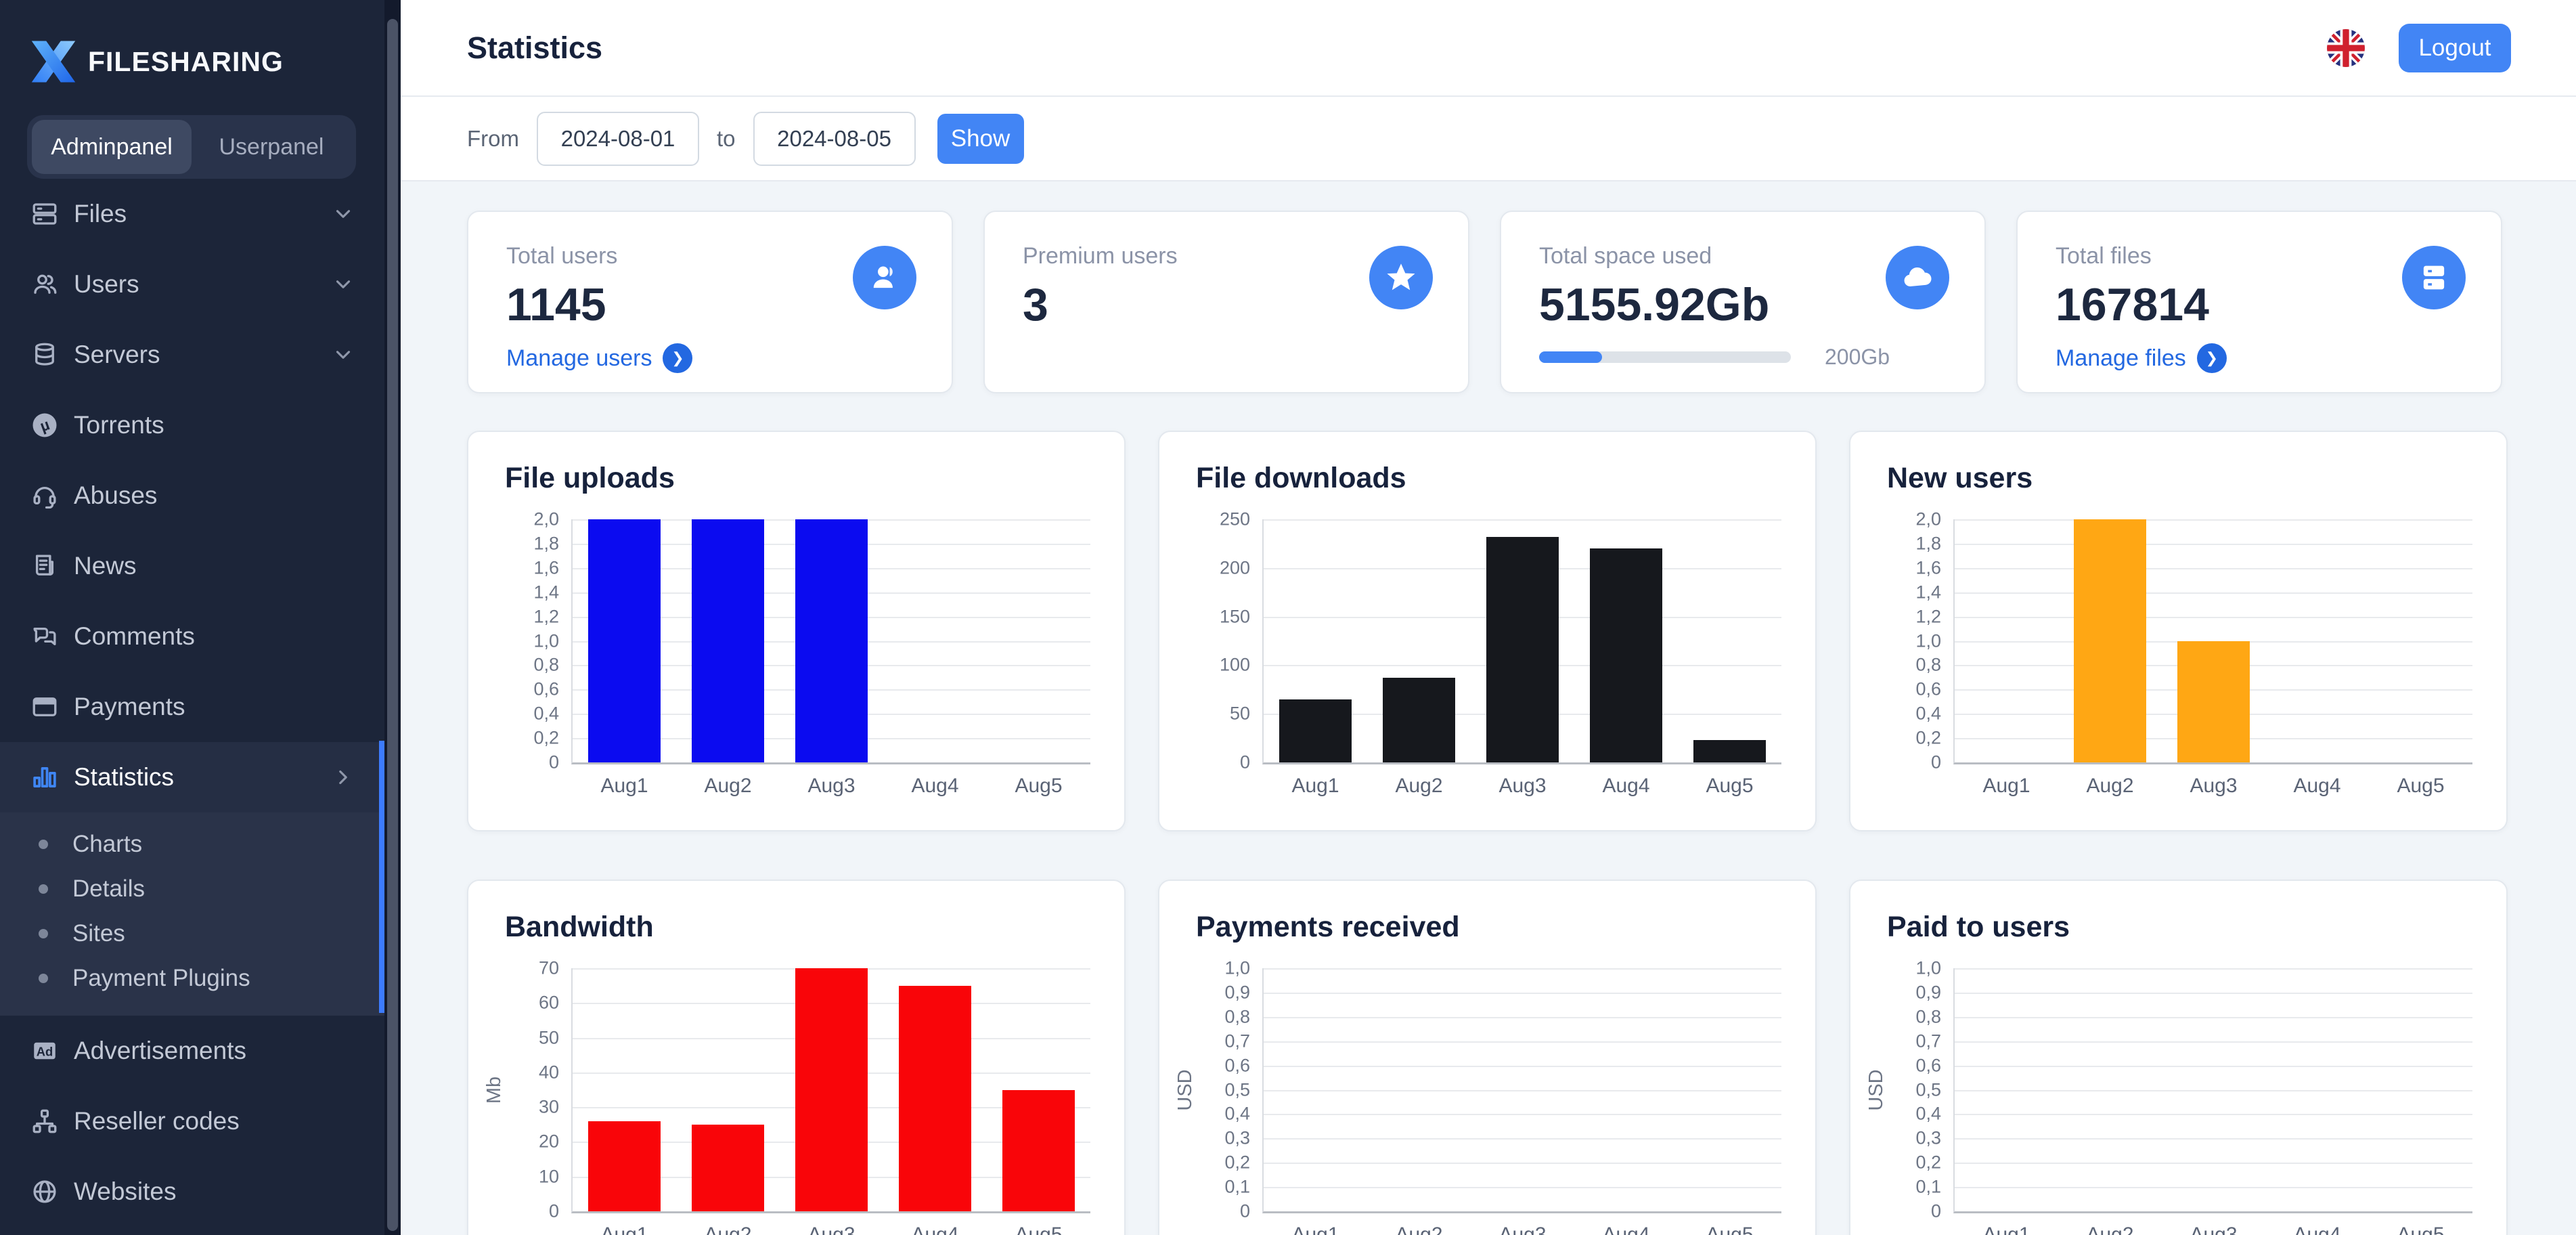 This screenshot has height=1235, width=2576. What do you see at coordinates (192, 214) in the screenshot?
I see `sidebar-item-files: Files` at bounding box center [192, 214].